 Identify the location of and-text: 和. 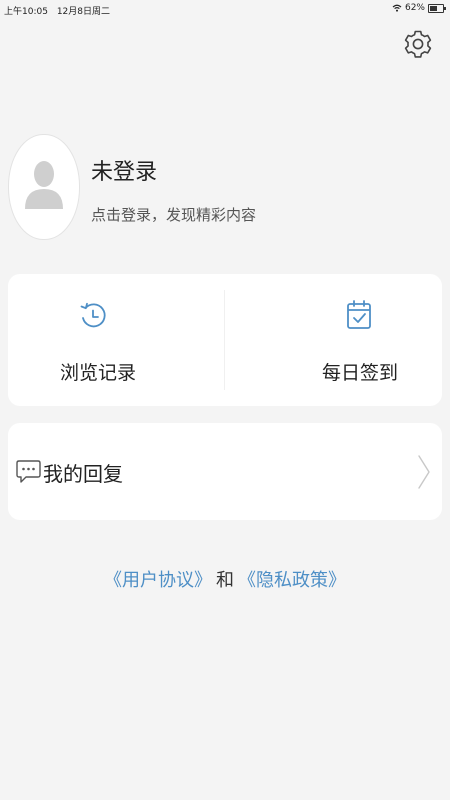
(225, 580).